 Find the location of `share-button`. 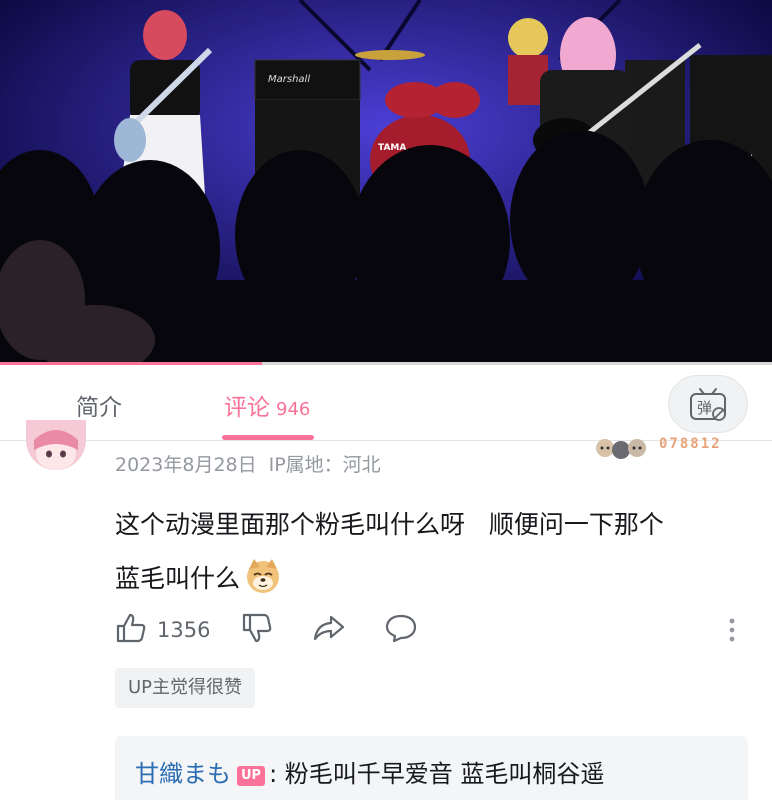

share-button is located at coordinates (329, 630).